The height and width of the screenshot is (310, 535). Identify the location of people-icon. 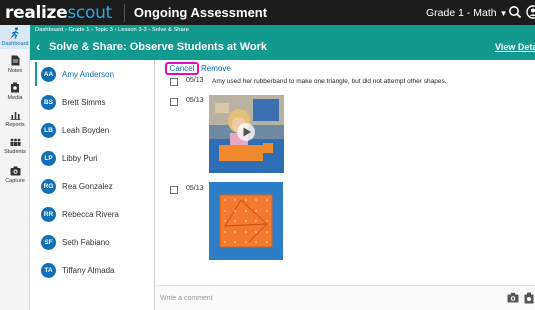
(15, 142).